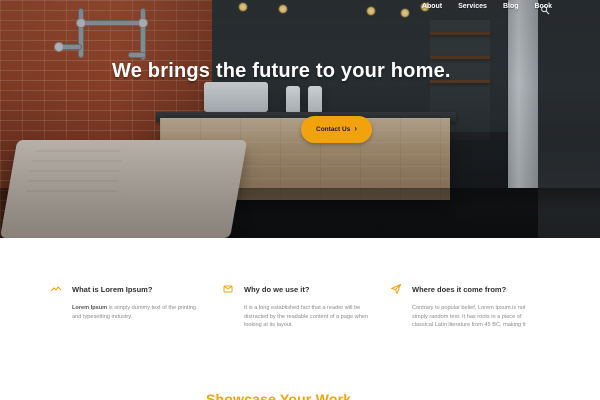 The image size is (600, 400). I want to click on feature-description-emphasis: Lorem Ipsum, so click(90, 308).